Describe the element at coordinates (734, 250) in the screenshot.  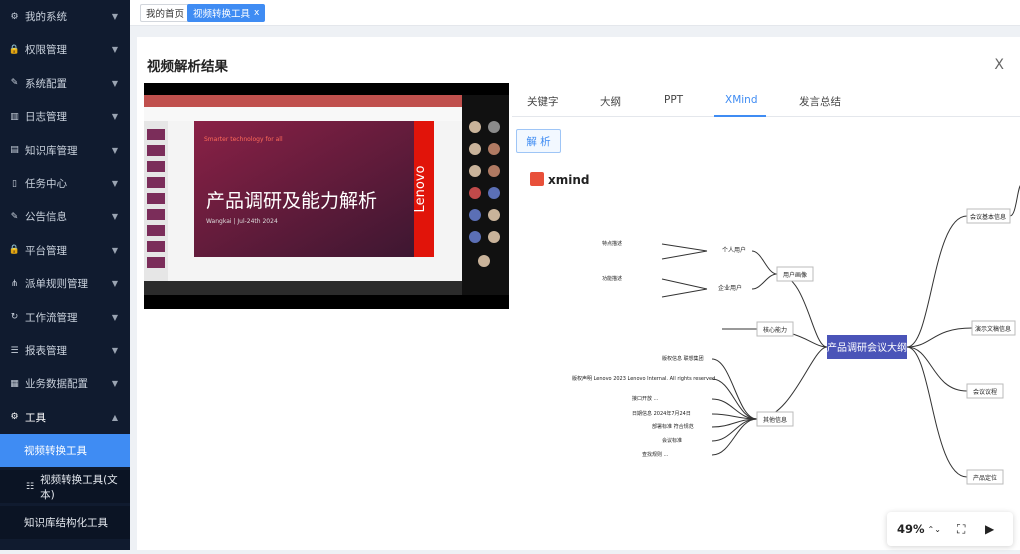
I see `leaf-personal-user: 个人用户` at that location.